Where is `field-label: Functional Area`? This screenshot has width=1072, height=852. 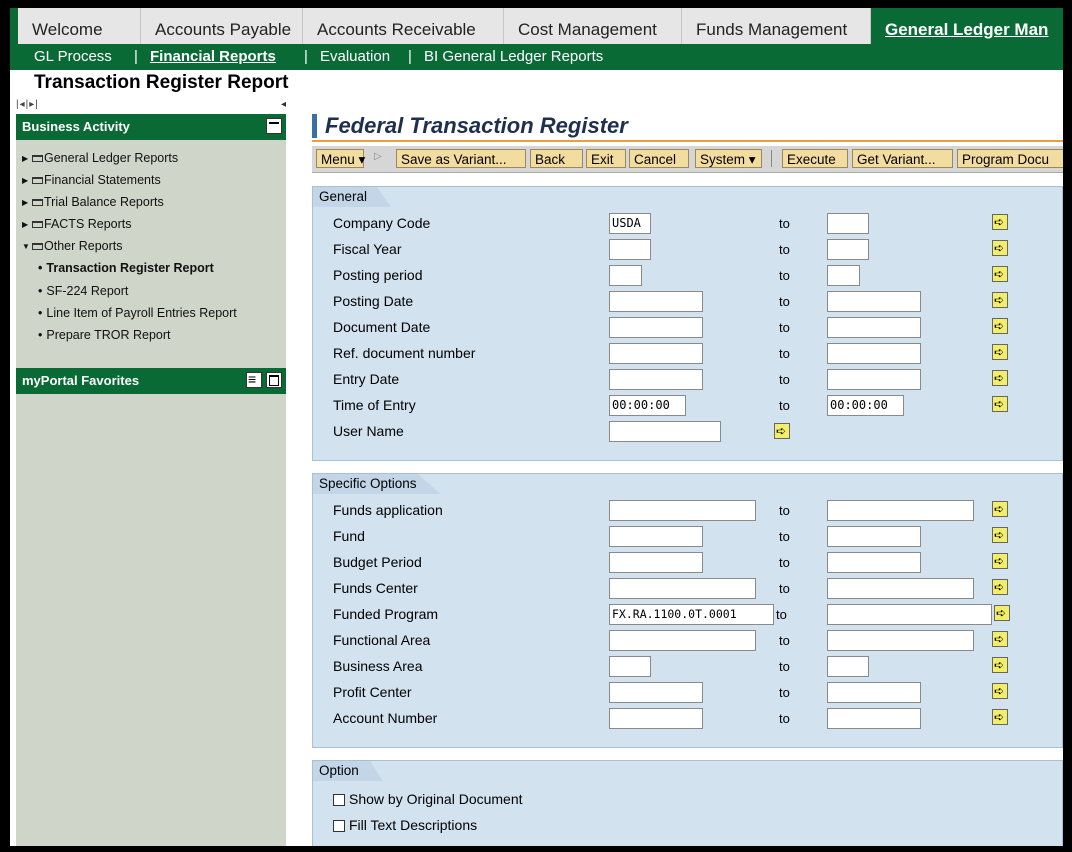 field-label: Functional Area is located at coordinates (382, 640).